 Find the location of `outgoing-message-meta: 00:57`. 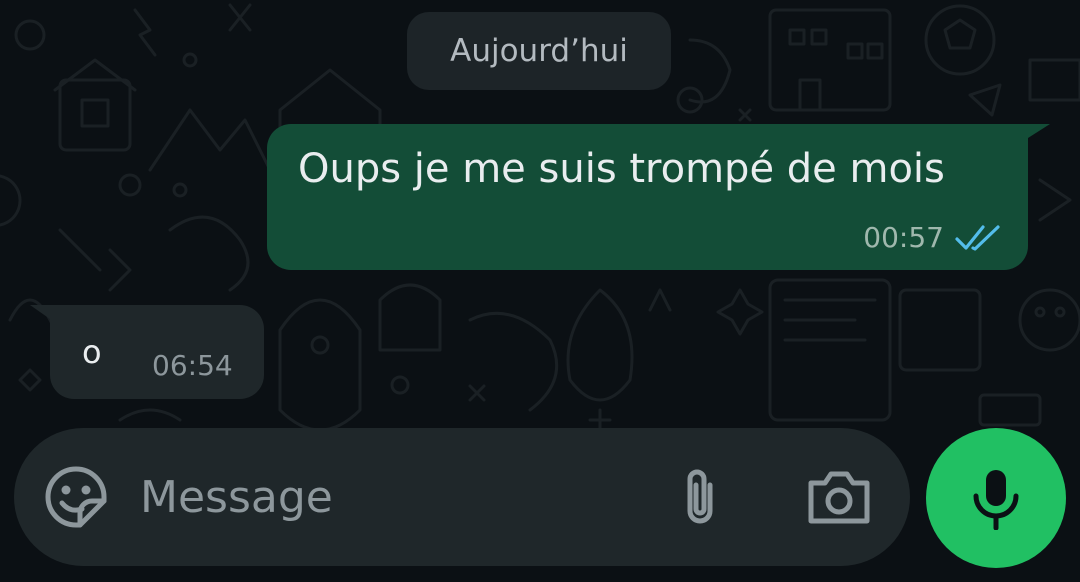

outgoing-message-meta: 00:57 is located at coordinates (932, 237).